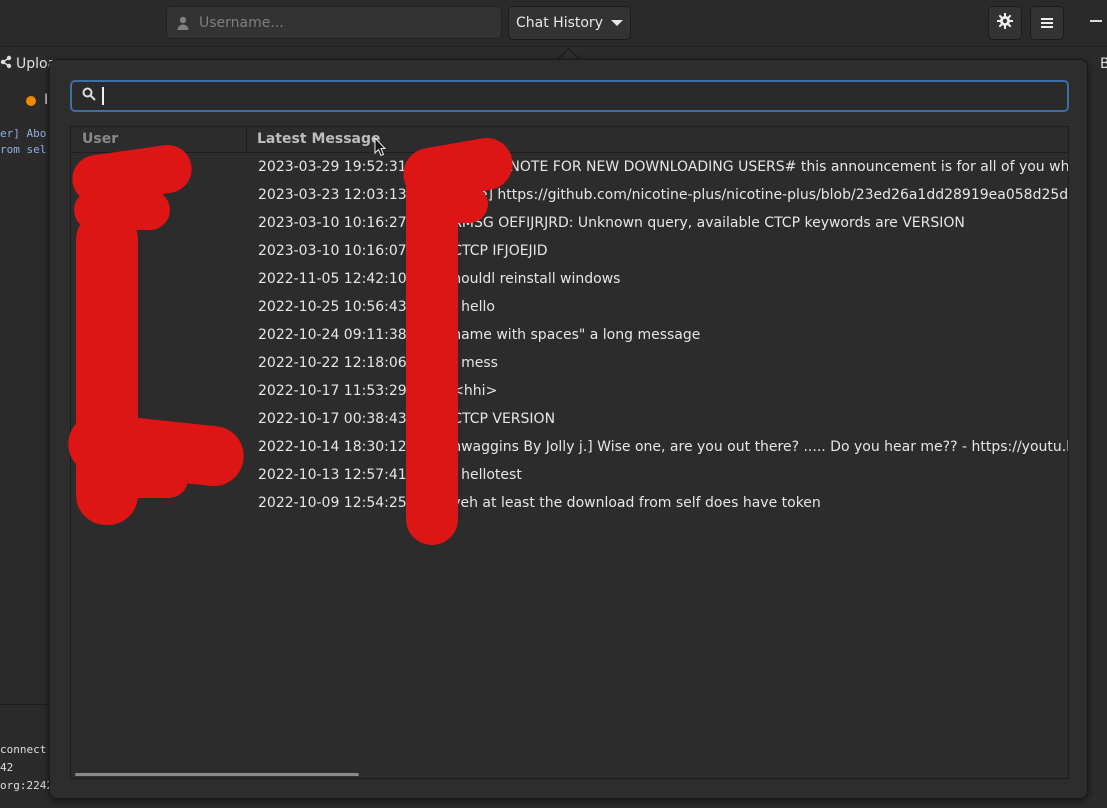 Image resolution: width=1107 pixels, height=808 pixels. Describe the element at coordinates (7, 767) in the screenshot. I see `log-line: 42` at that location.